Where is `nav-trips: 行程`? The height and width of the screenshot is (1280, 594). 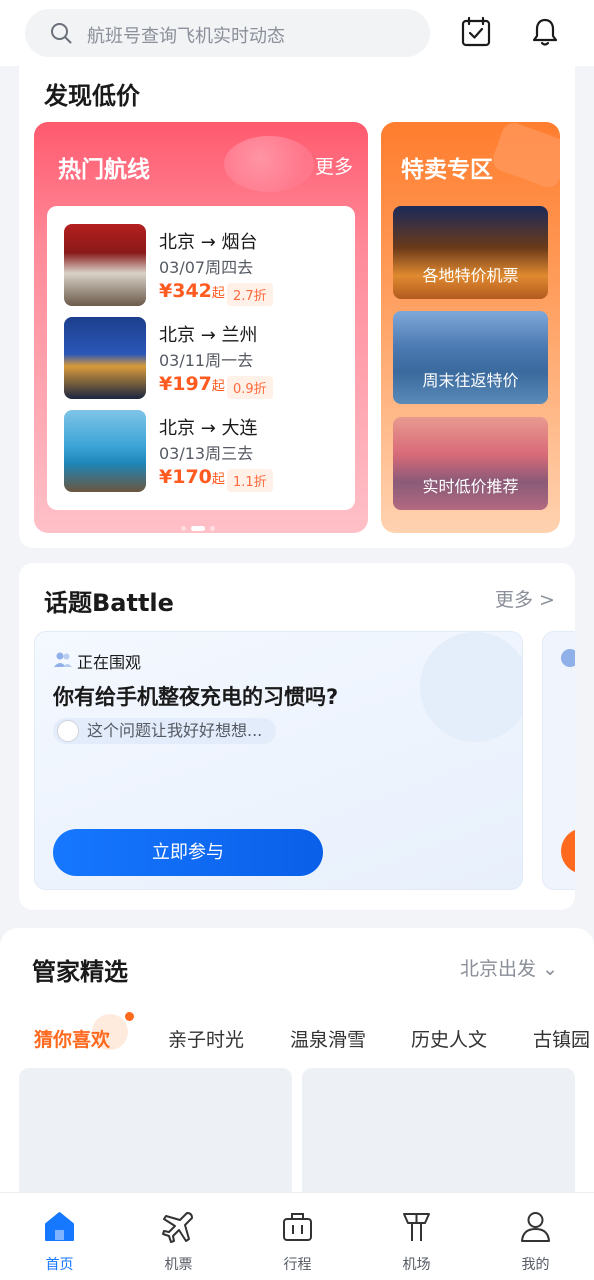 nav-trips: 行程 is located at coordinates (297, 1236).